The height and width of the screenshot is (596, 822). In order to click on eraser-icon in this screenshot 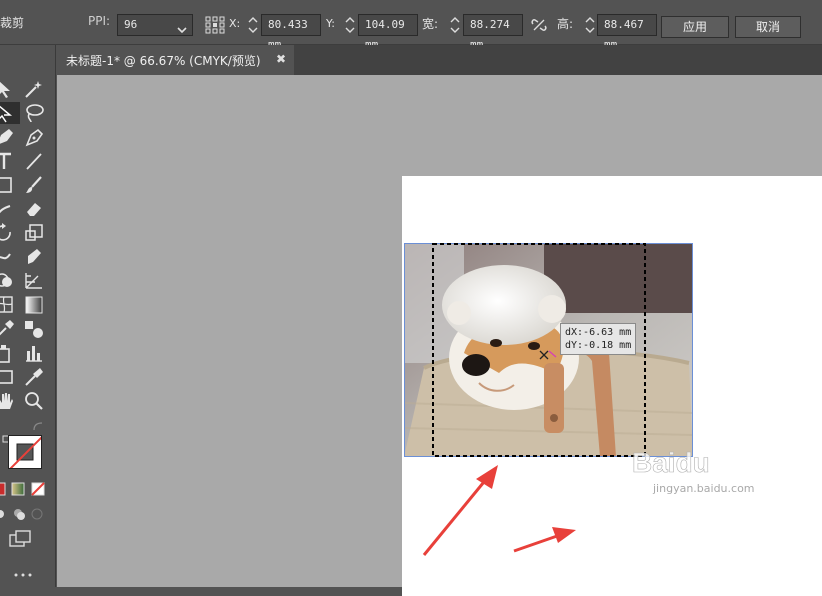, I will do `click(34, 209)`.